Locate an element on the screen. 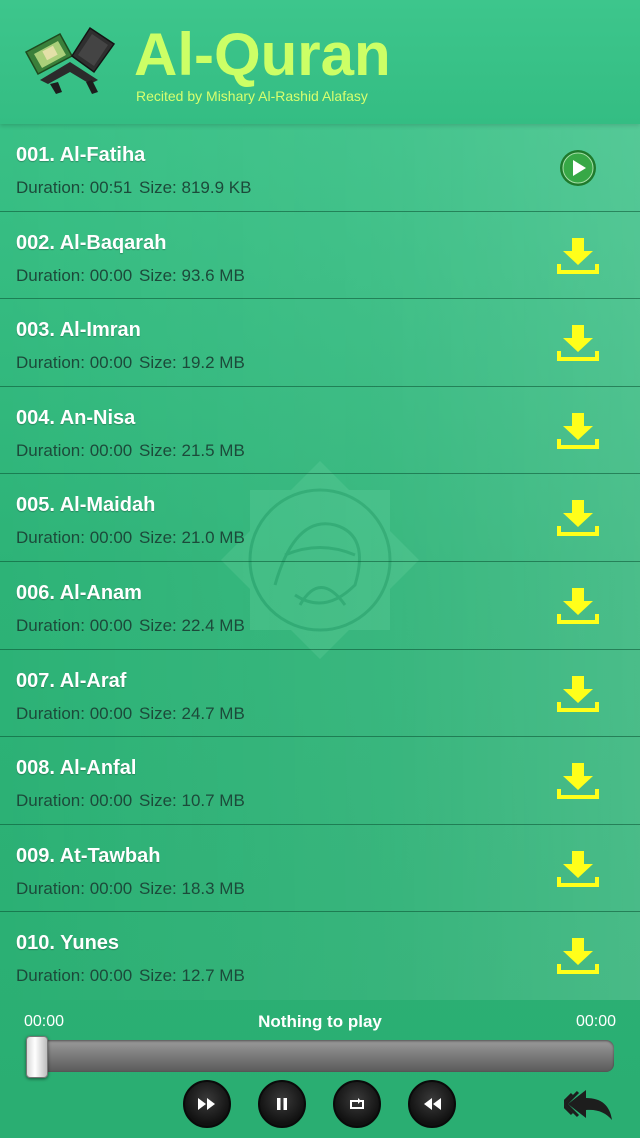  surah-size: Size: 19.2 MB is located at coordinates (191, 363).